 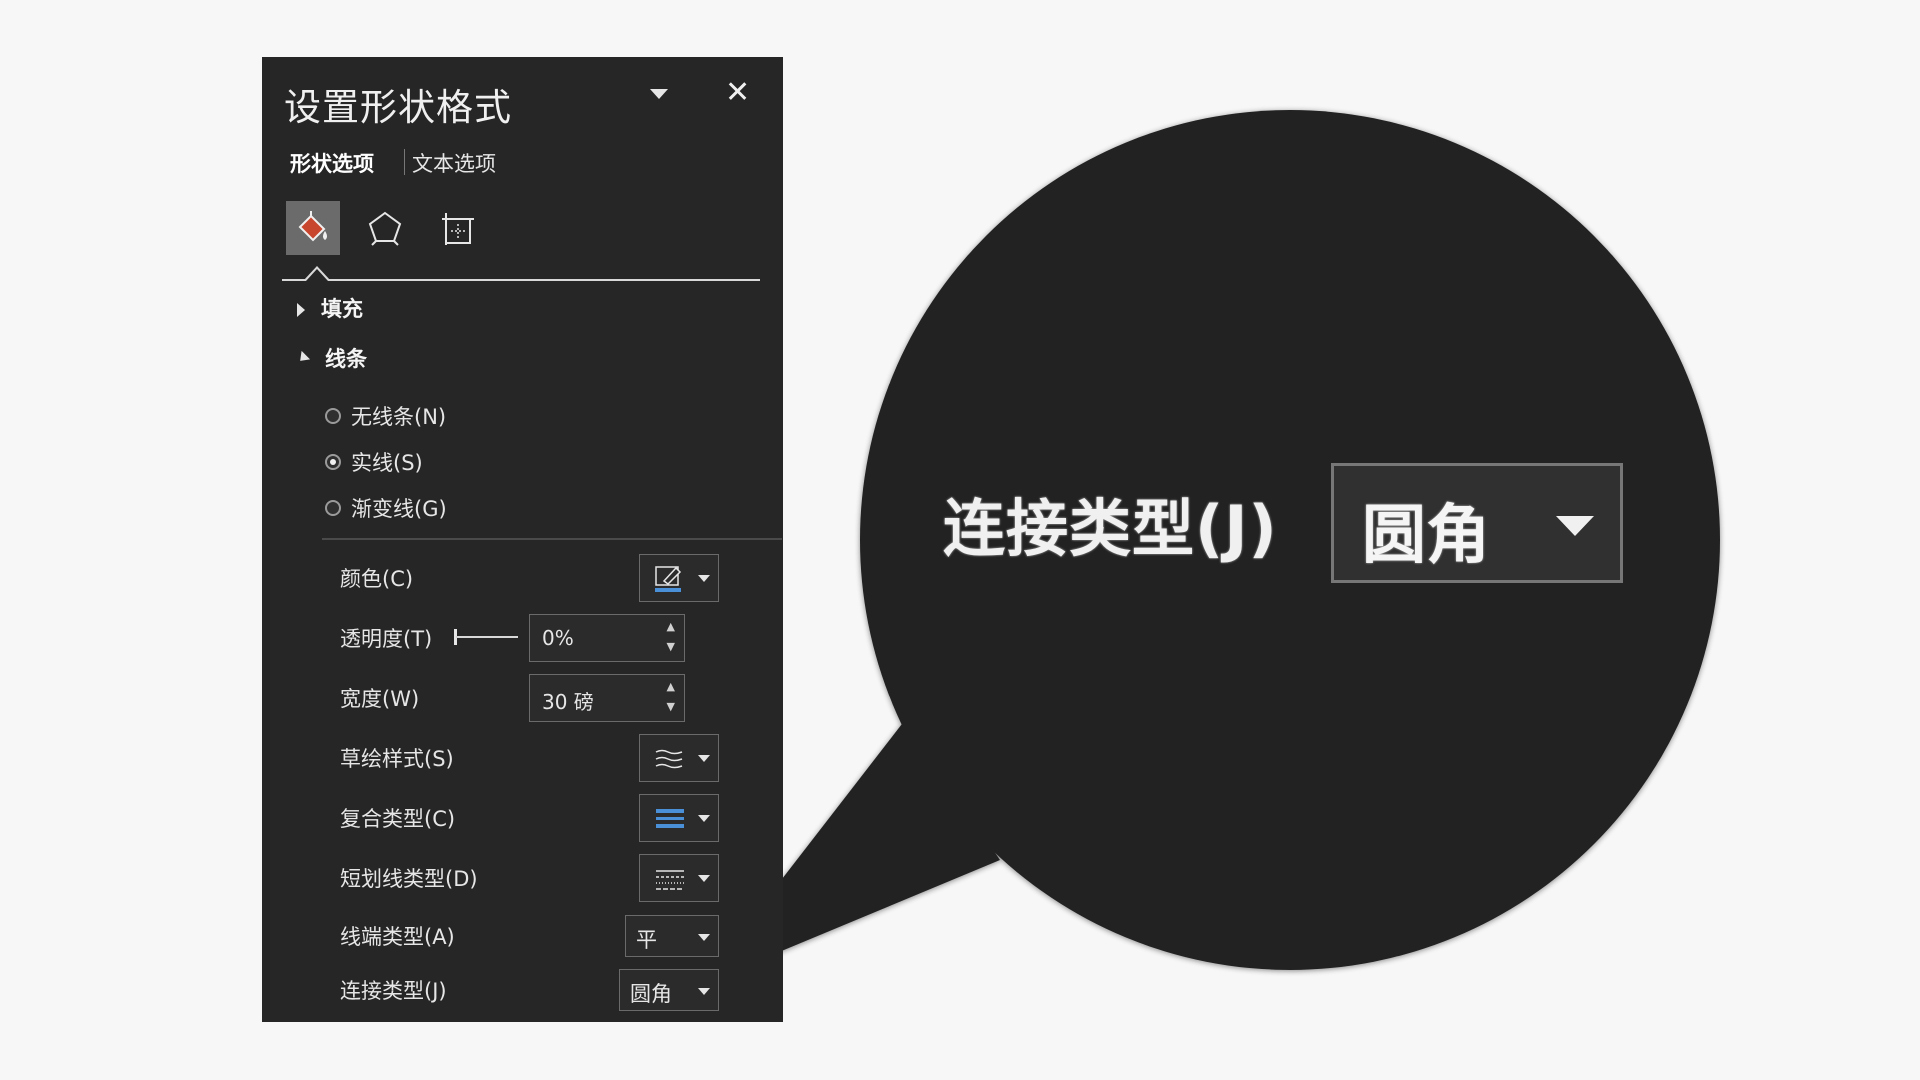 I want to click on transparency-value: 0%, so click(x=558, y=638).